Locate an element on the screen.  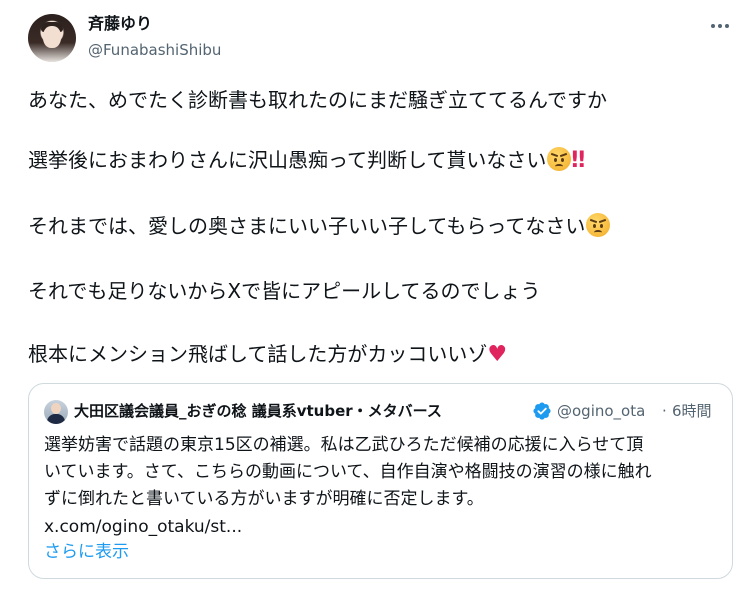
author-display-name: 斉藤ゆり is located at coordinates (120, 24).